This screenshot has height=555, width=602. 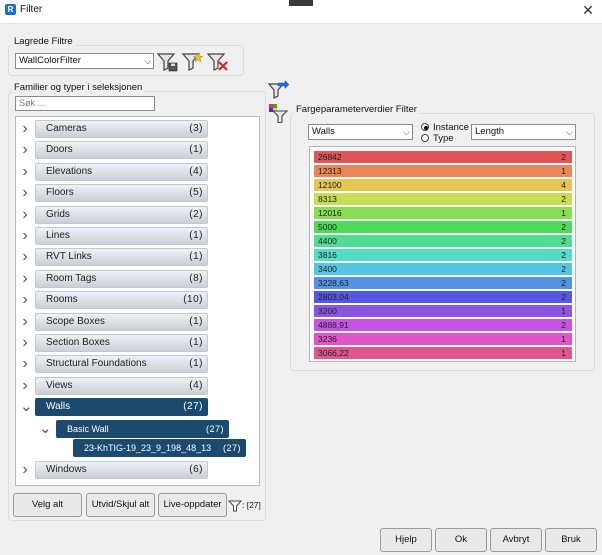 I want to click on tree-item: › Doors (1), so click(x=137, y=150).